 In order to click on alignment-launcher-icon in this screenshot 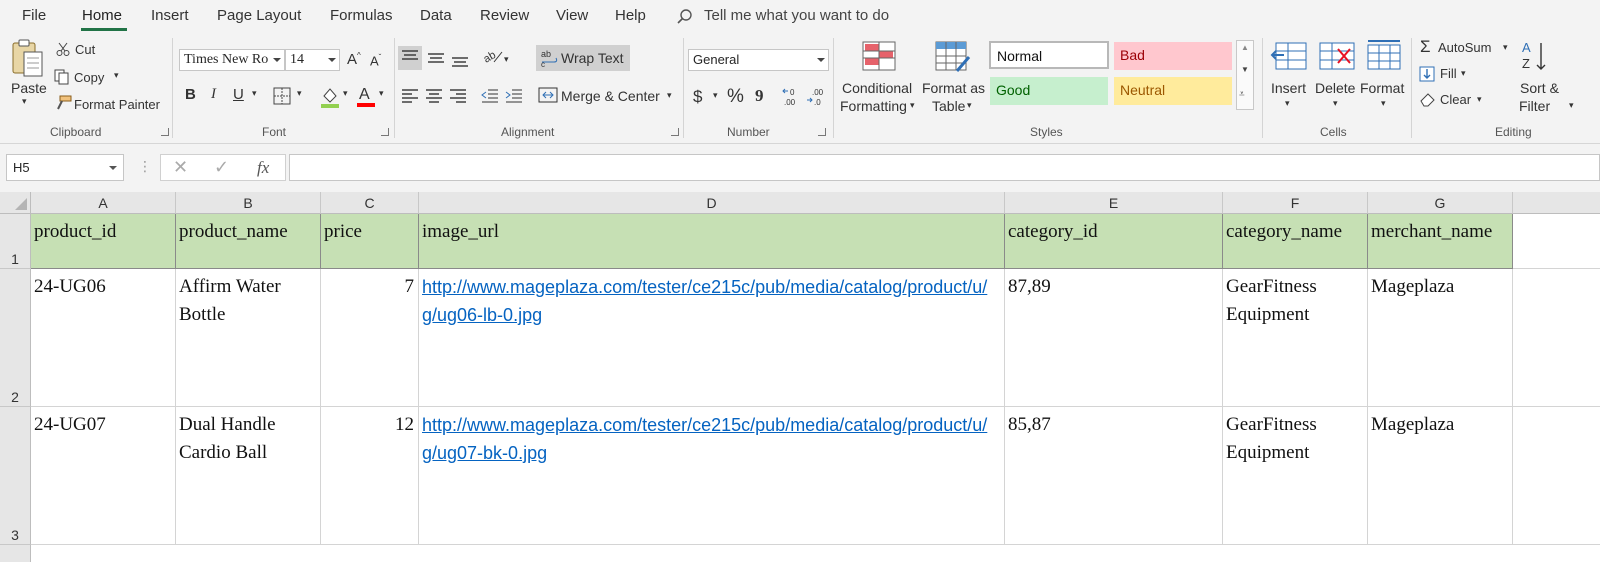, I will do `click(675, 132)`.